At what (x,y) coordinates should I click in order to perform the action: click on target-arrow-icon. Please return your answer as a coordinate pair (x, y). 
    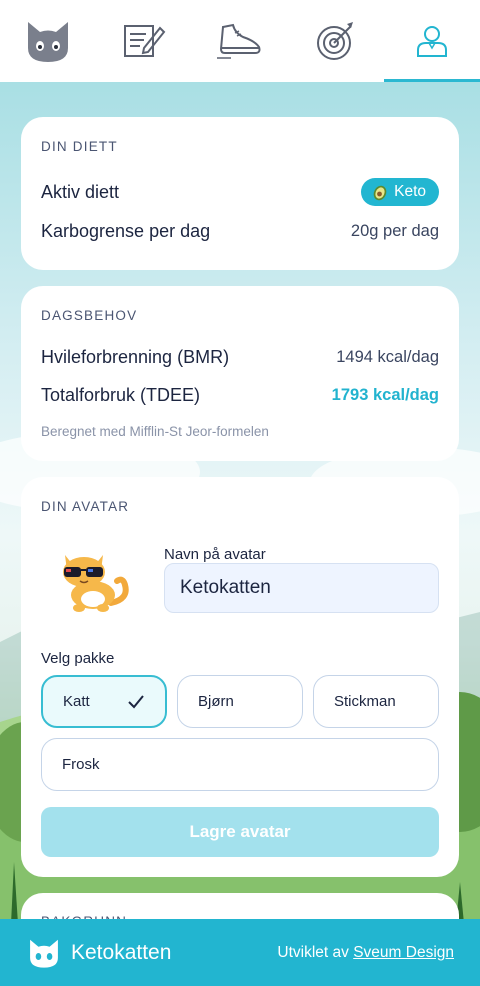
    Looking at the image, I should click on (335, 41).